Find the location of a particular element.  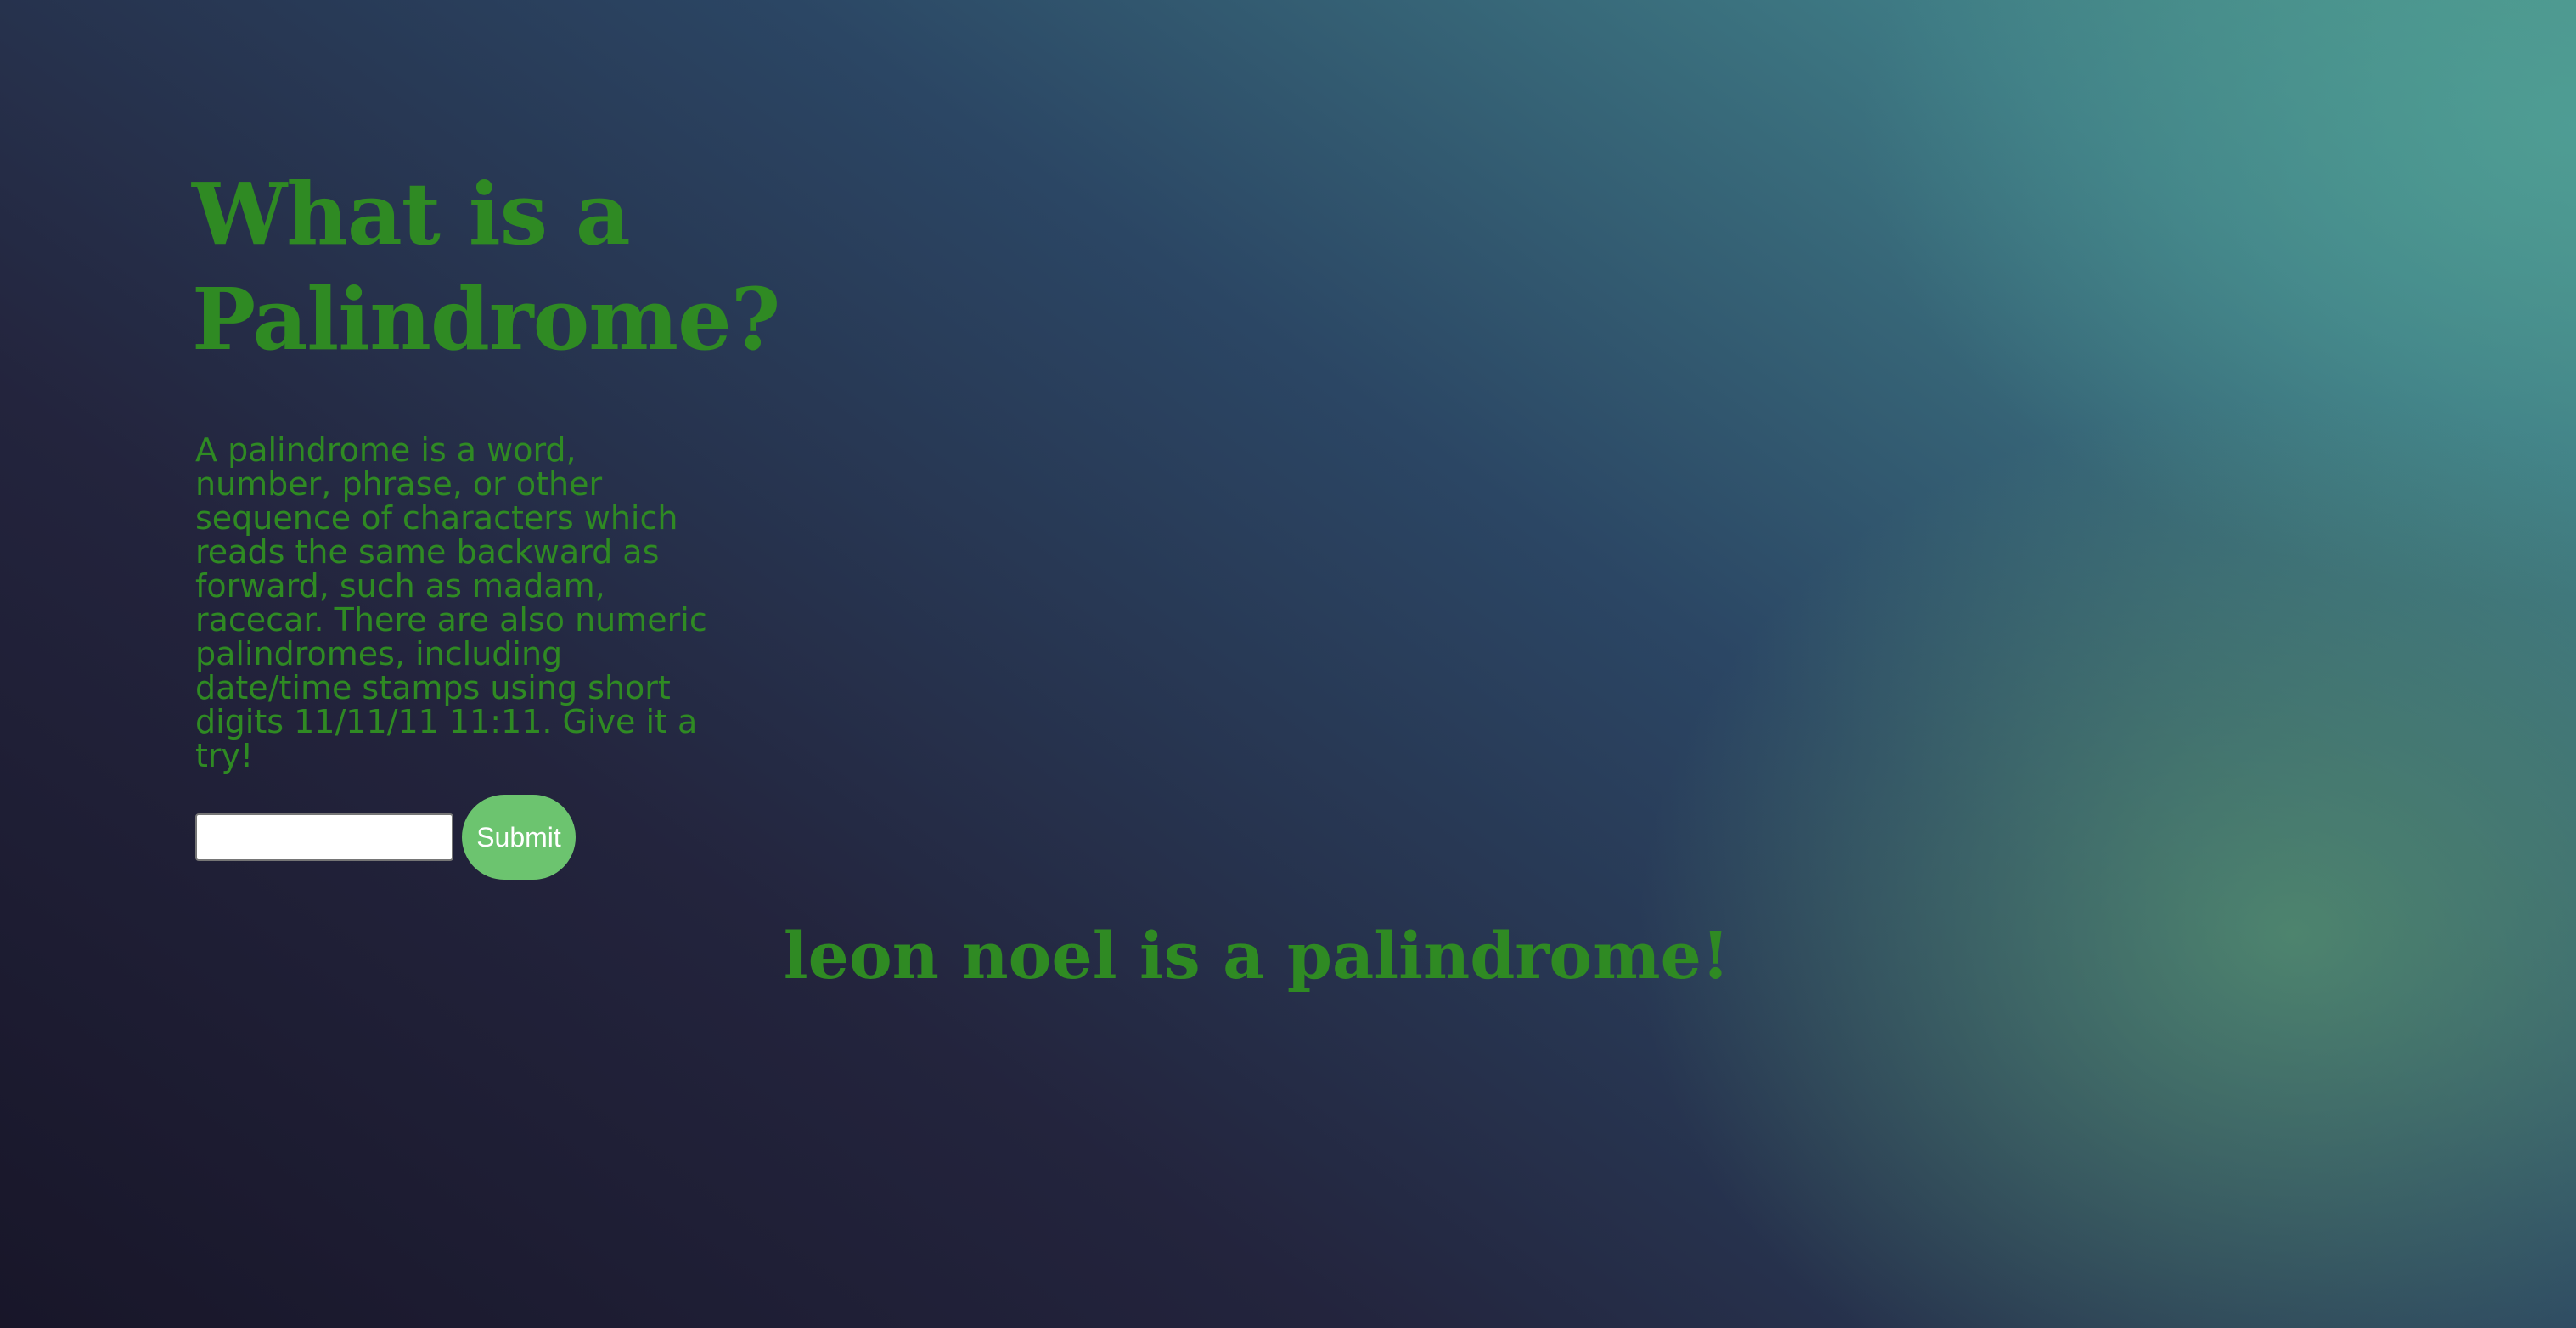

palindrome-input is located at coordinates (324, 837).